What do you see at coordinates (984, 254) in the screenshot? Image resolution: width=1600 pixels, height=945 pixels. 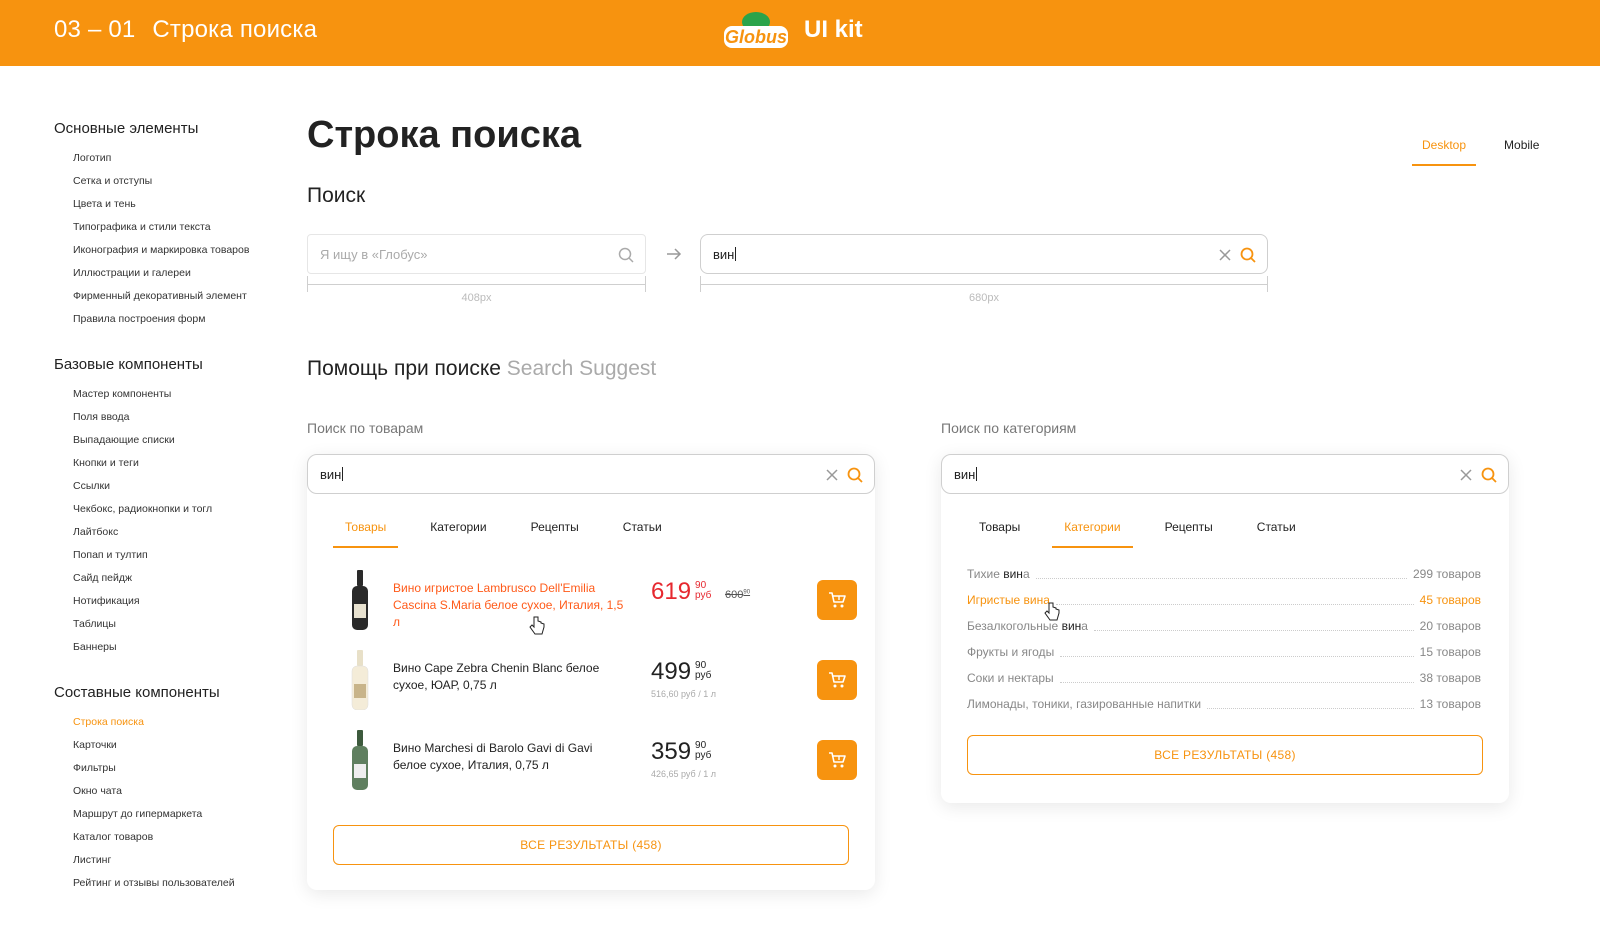 I see `search-input-active: вин` at bounding box center [984, 254].